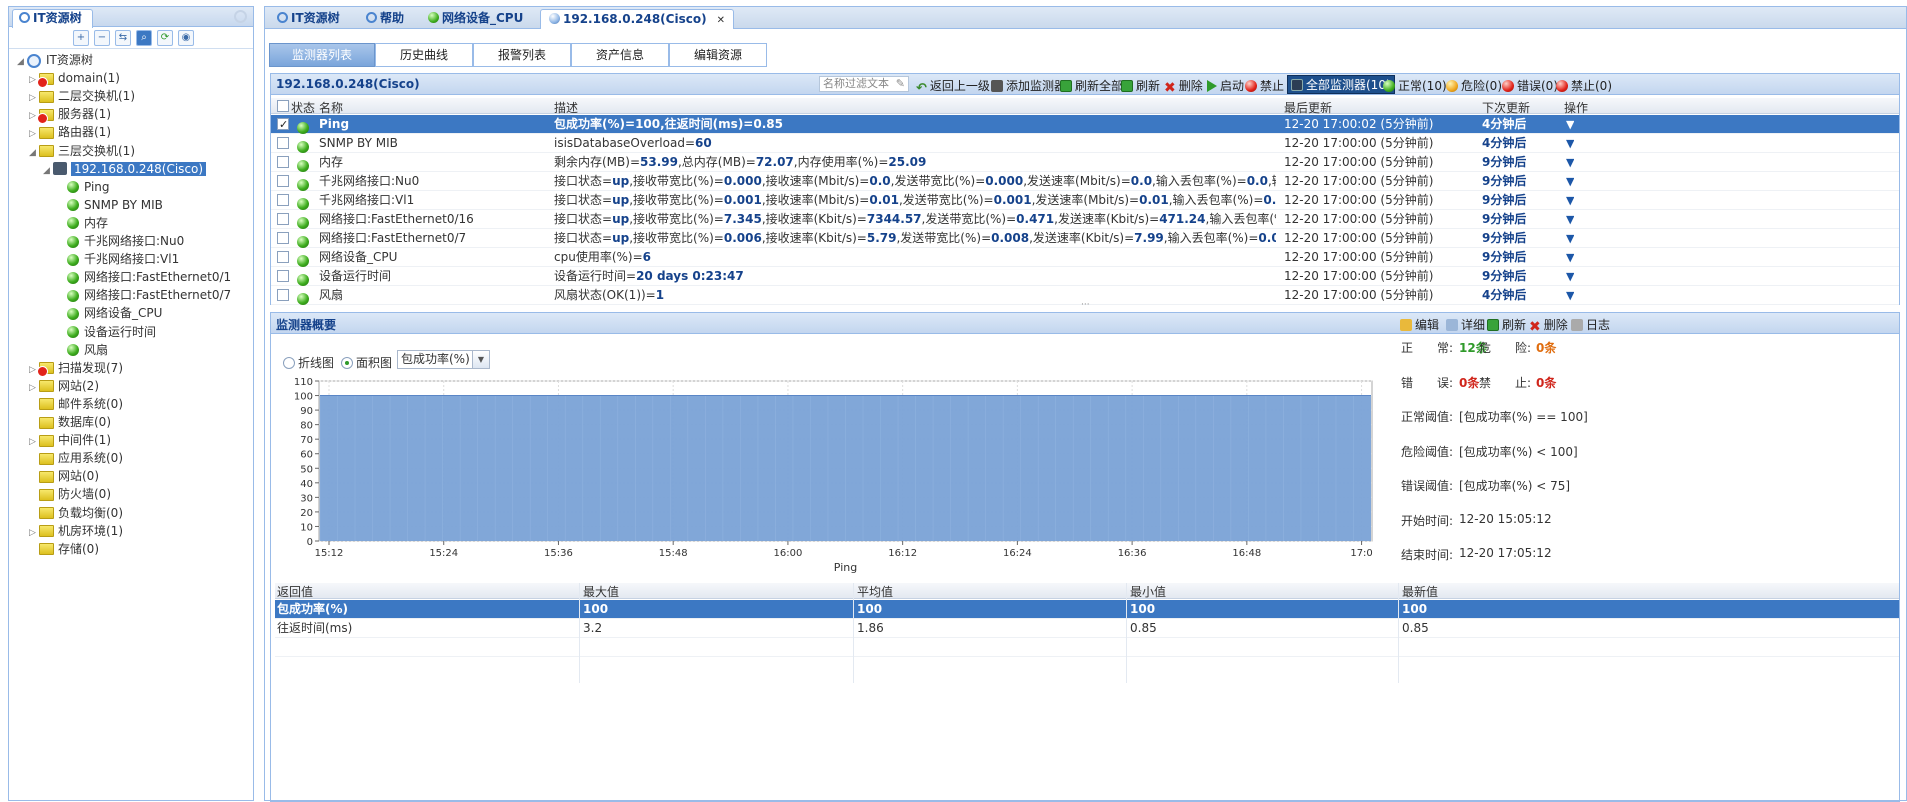 This screenshot has width=1907, height=802. Describe the element at coordinates (637, 19) in the screenshot. I see `tab-device: 192.168.0.248(Cisco) ✕` at that location.